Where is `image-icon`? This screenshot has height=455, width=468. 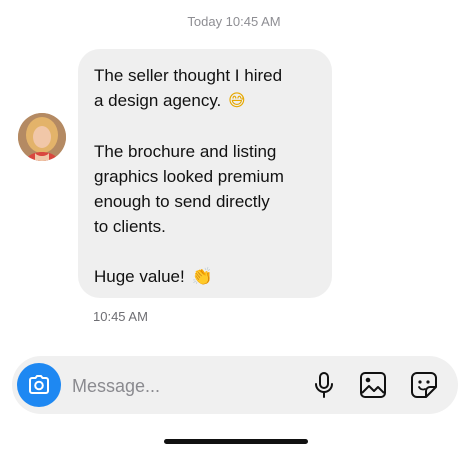 image-icon is located at coordinates (373, 385).